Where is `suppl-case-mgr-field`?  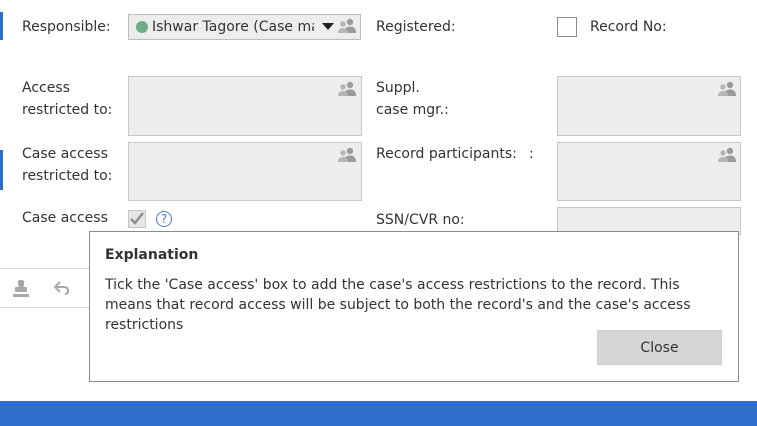
suppl-case-mgr-field is located at coordinates (649, 106).